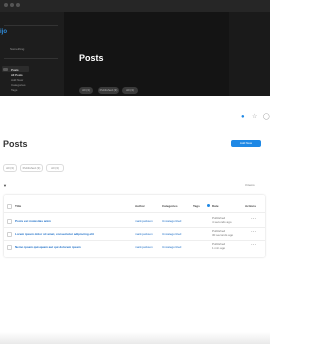 Image resolution: width=320 pixels, height=344 pixels. What do you see at coordinates (254, 117) in the screenshot?
I see `star-icon: ☆` at bounding box center [254, 117].